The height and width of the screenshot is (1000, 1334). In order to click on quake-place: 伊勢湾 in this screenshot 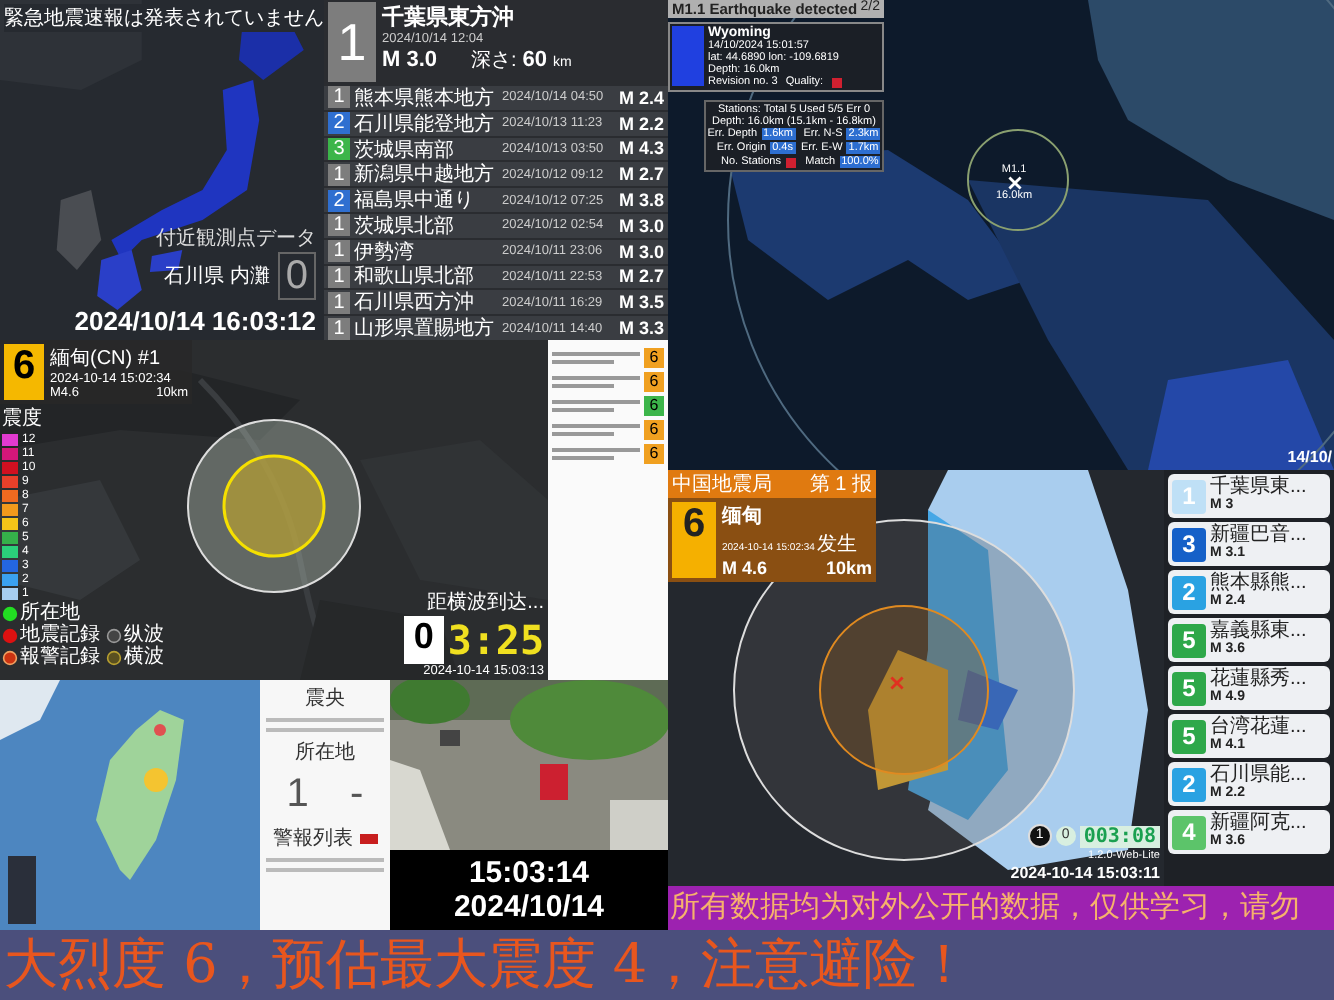, I will do `click(385, 252)`.